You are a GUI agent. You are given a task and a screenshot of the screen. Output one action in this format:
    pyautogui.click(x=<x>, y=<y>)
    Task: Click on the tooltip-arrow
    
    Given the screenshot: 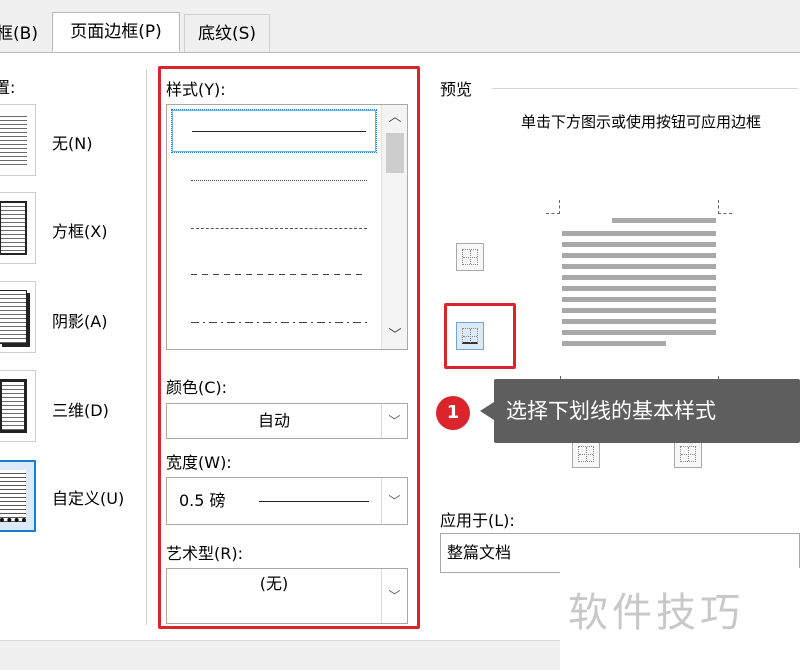 What is the action you would take?
    pyautogui.click(x=487, y=411)
    